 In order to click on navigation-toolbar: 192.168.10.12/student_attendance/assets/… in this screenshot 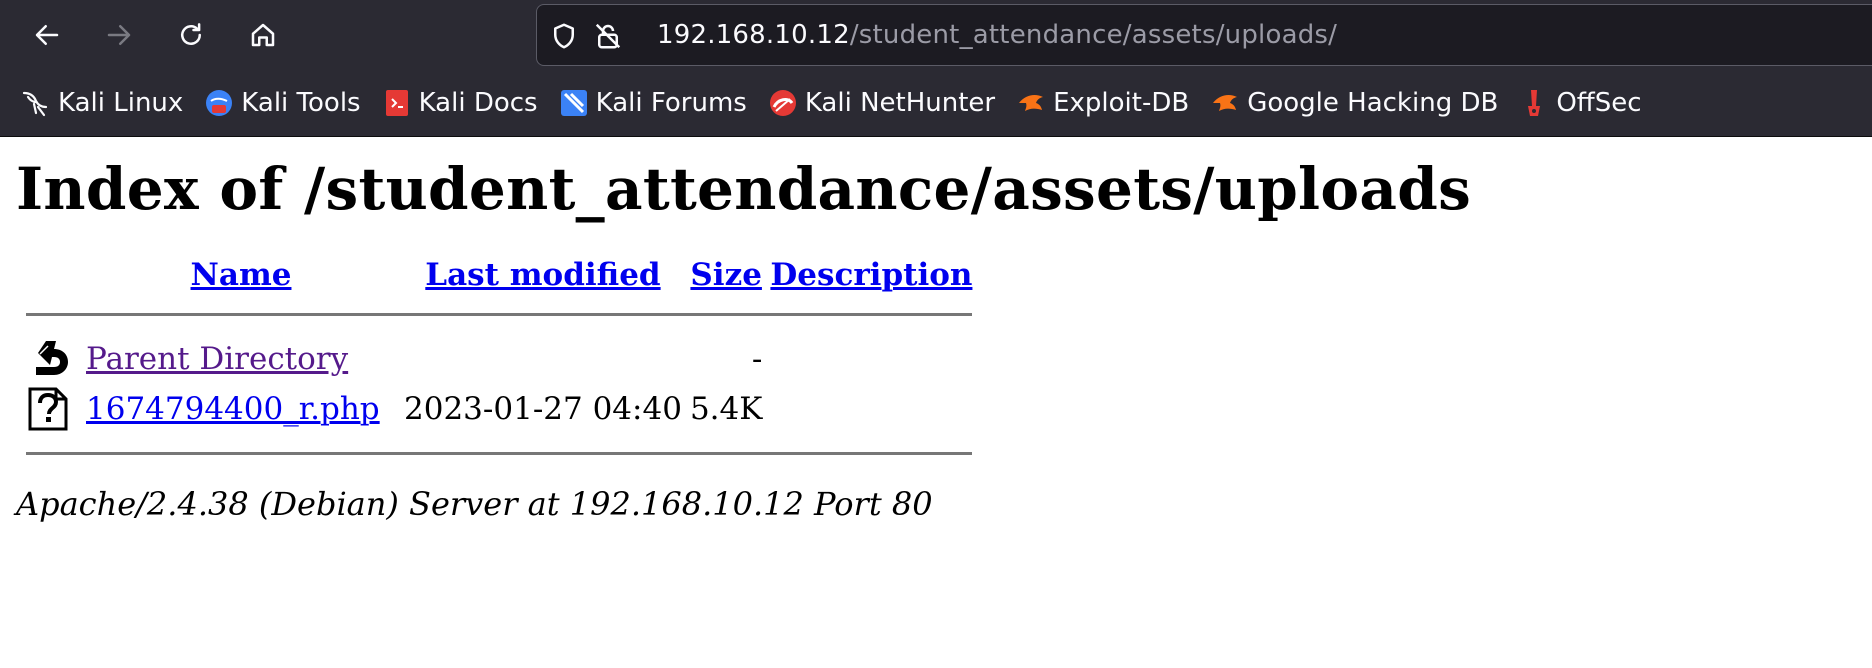, I will do `click(936, 35)`.